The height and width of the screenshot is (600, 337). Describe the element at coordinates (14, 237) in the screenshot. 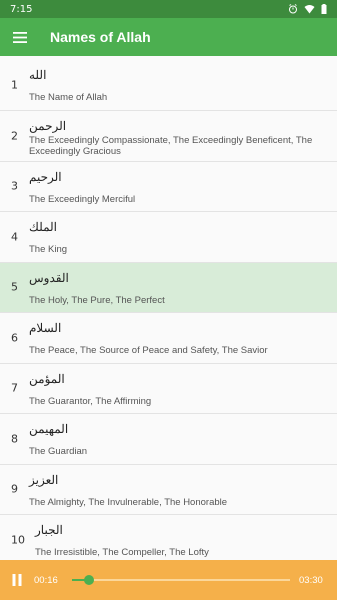

I see `item-number: 4` at that location.